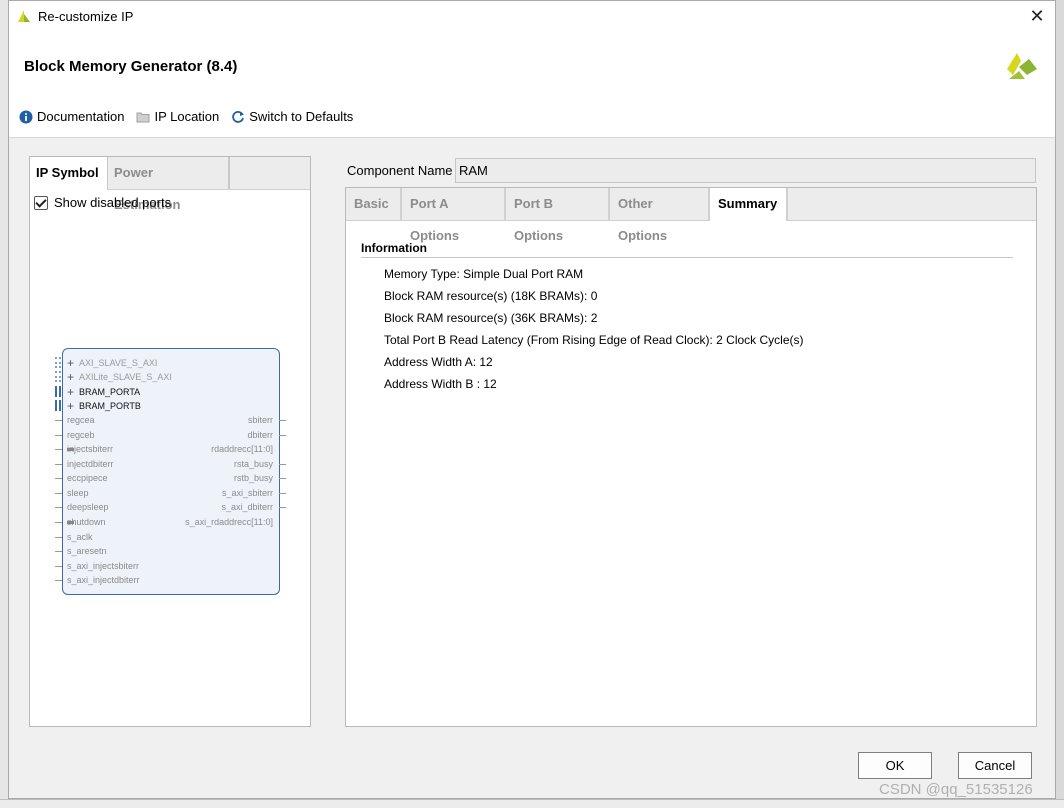 The image size is (1064, 808). I want to click on tab-power-estimation: Power Estimation, so click(169, 184).